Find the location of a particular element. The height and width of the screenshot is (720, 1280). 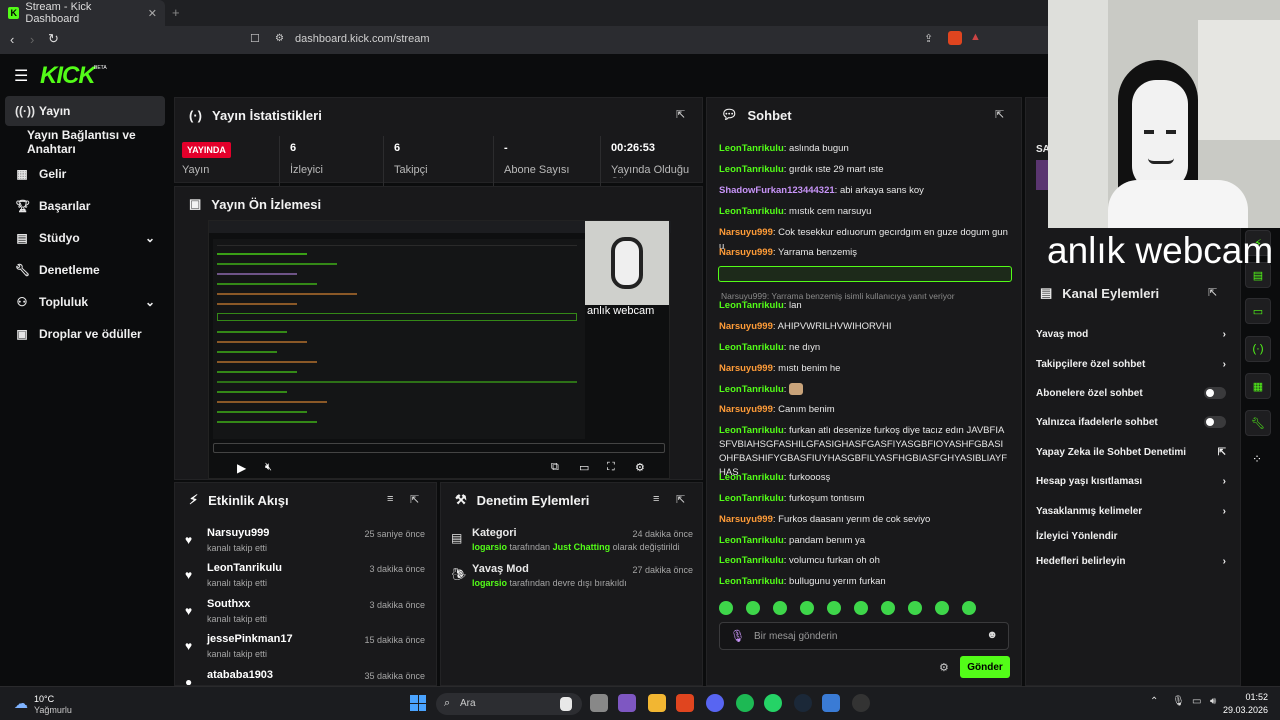

subscribers-only-toggle is located at coordinates (1215, 393).